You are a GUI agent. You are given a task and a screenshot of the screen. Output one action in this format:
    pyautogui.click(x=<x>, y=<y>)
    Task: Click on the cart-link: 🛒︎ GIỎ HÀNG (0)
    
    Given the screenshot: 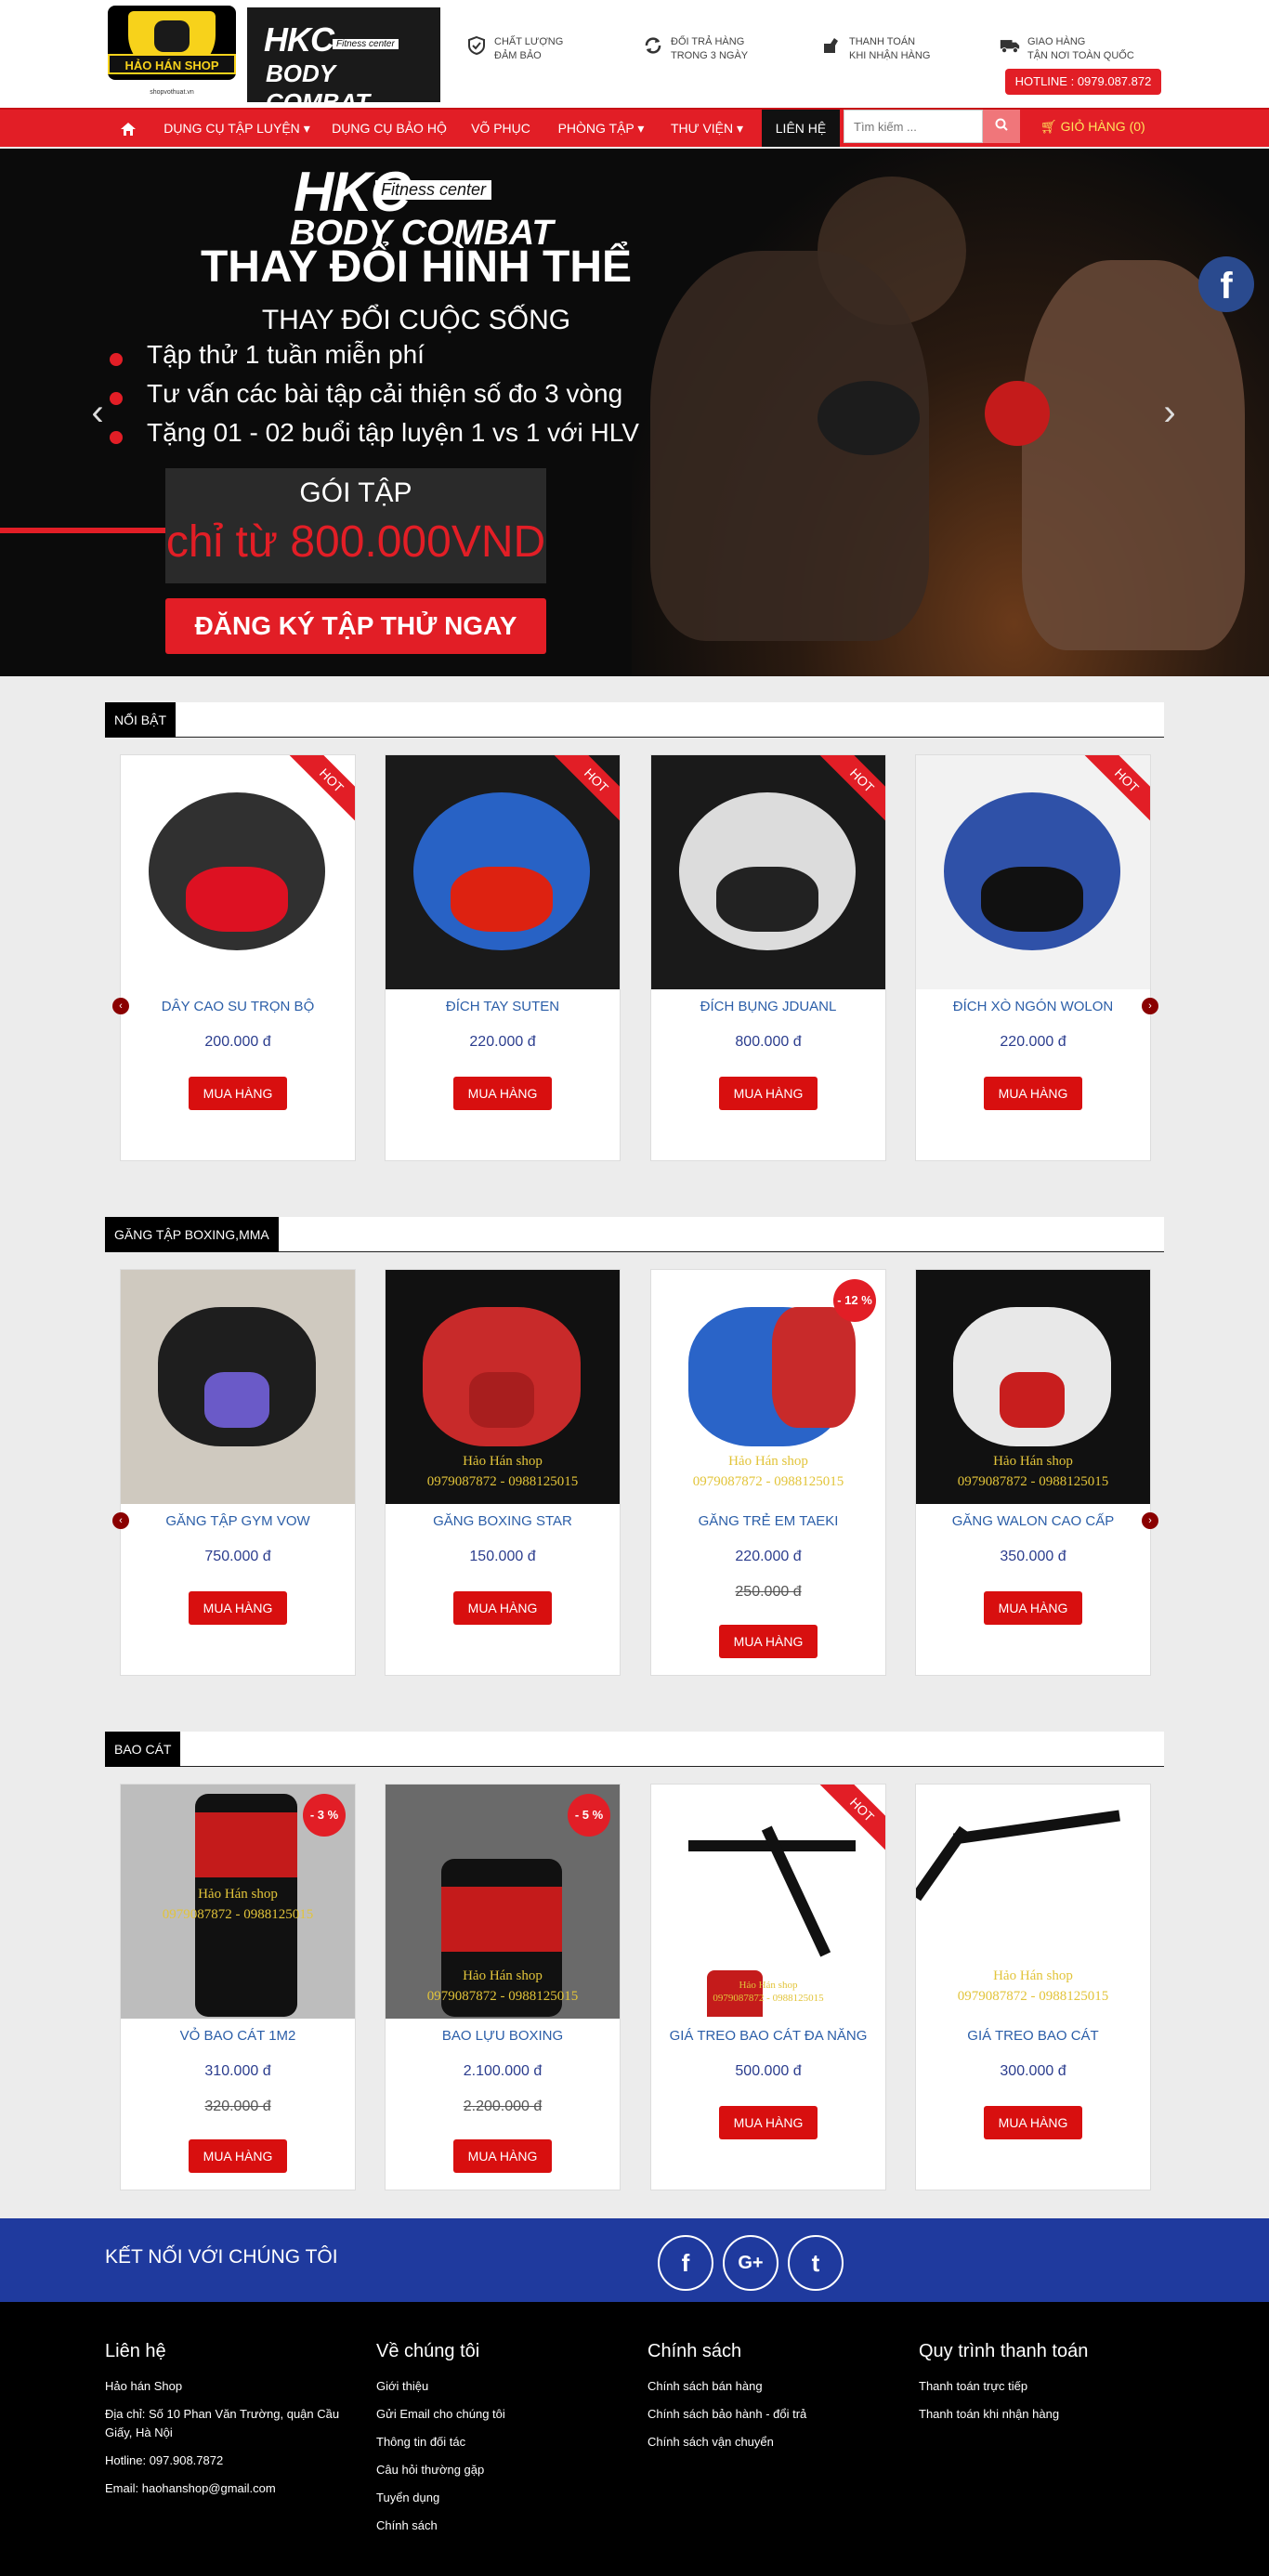 What is the action you would take?
    pyautogui.click(x=1093, y=126)
    